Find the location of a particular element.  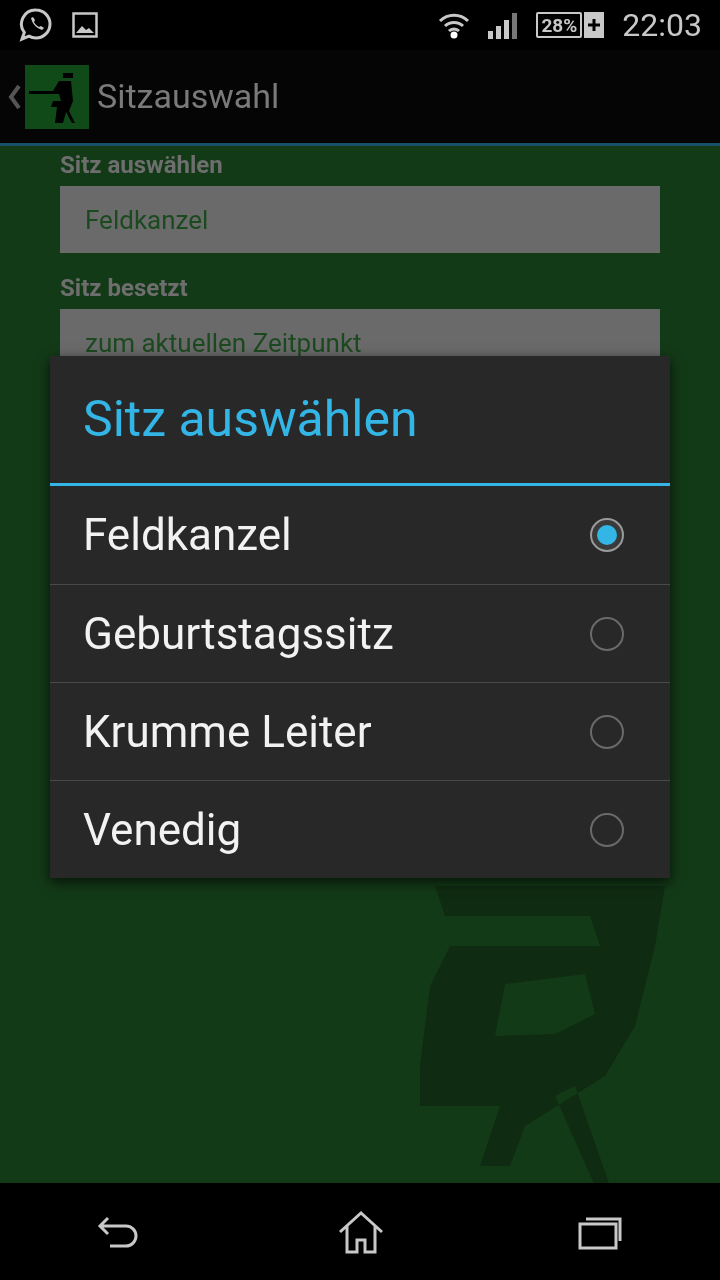

option-row: Krumme Leiter is located at coordinates (360, 731).